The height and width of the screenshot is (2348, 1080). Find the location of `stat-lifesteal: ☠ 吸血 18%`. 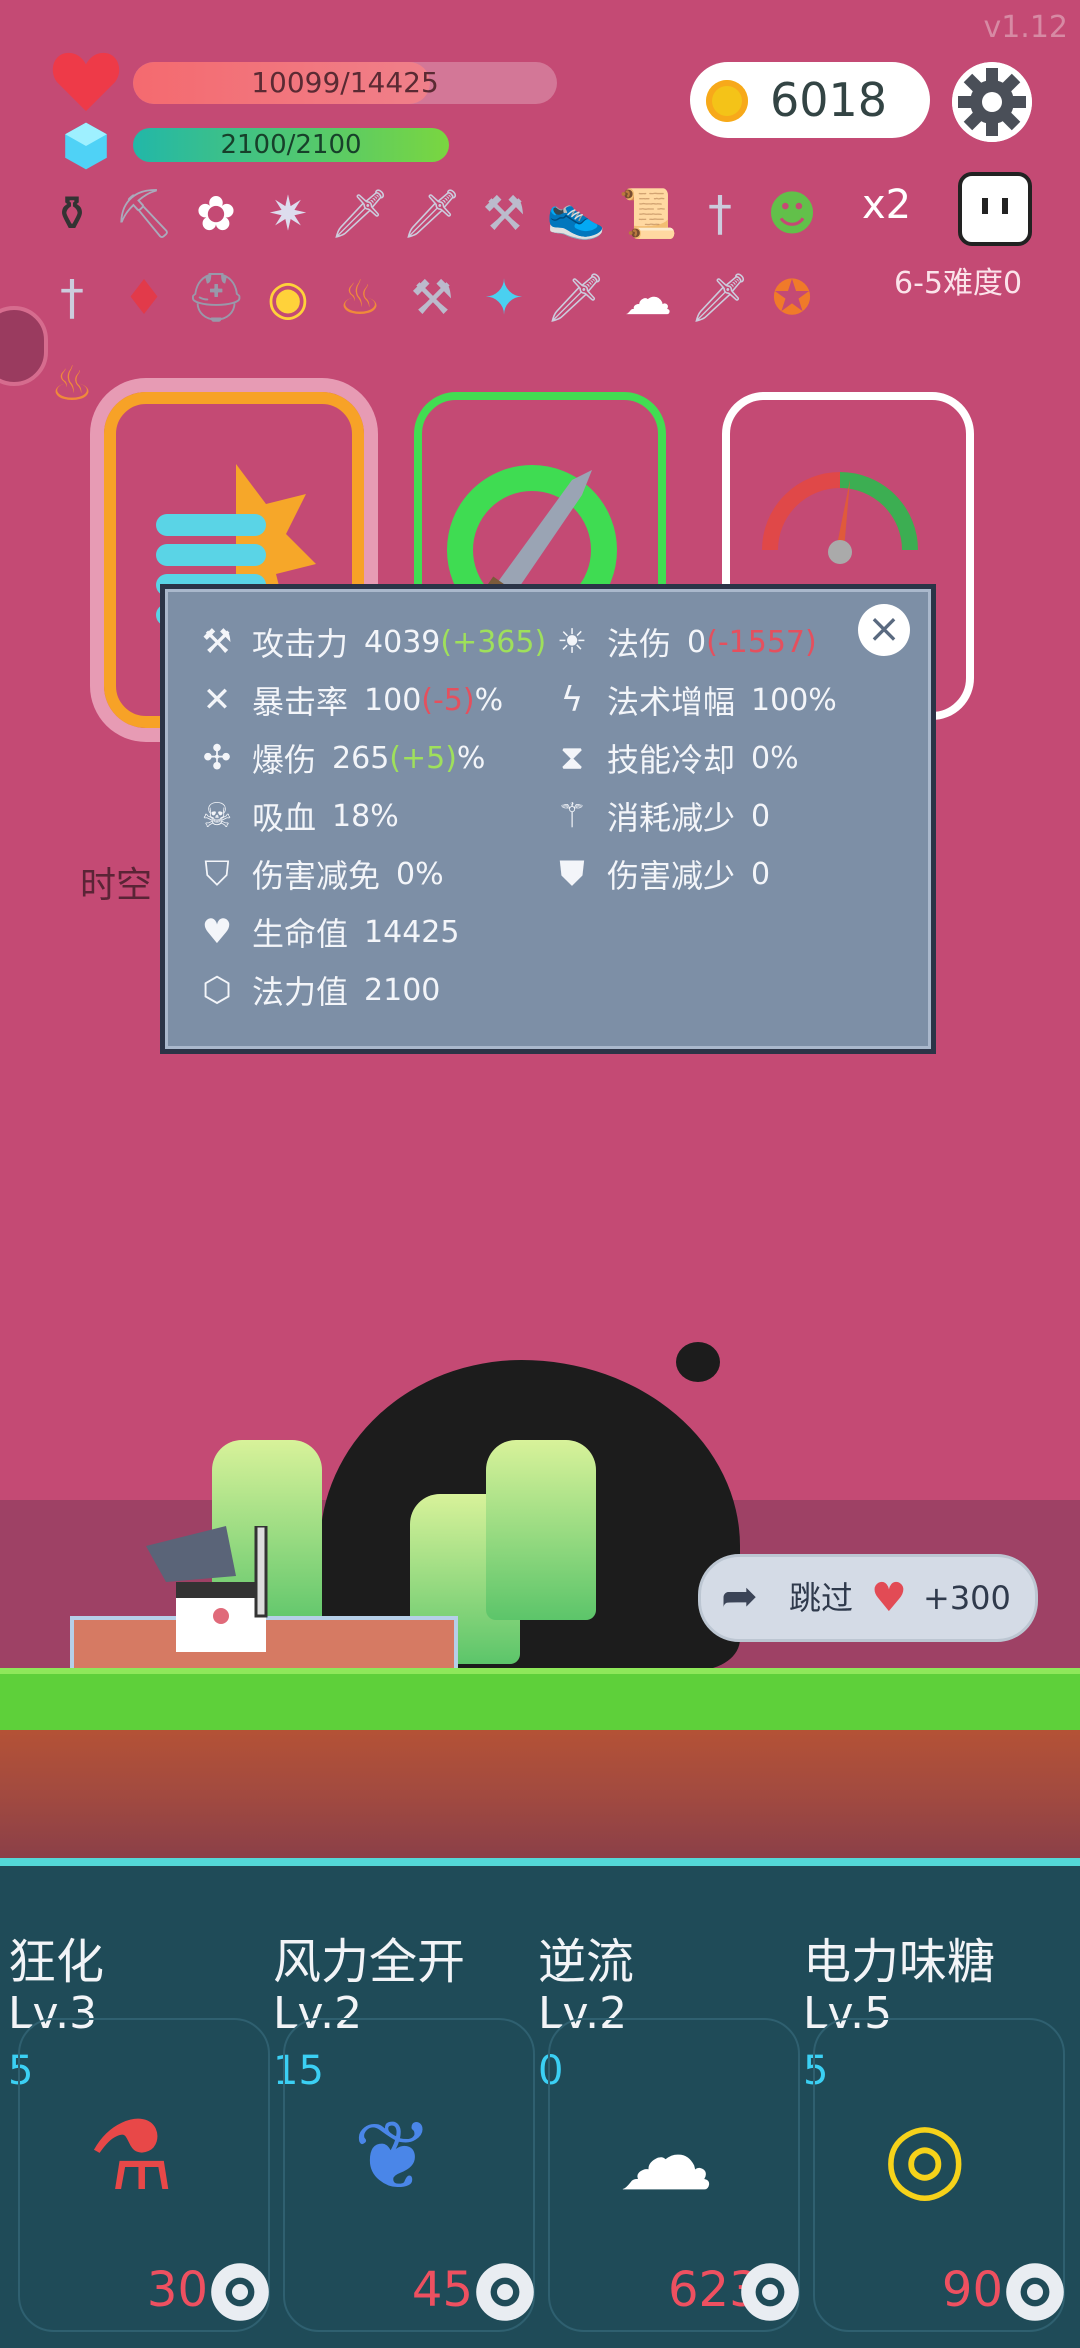

stat-lifesteal: ☠ 吸血 18% is located at coordinates (294, 816).